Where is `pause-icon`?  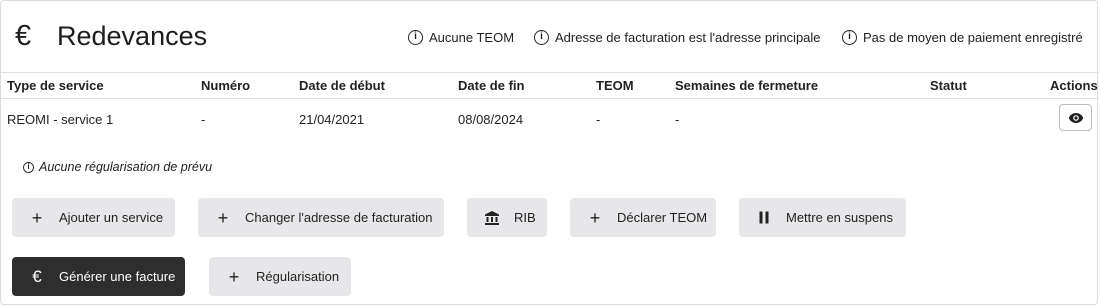
pause-icon is located at coordinates (764, 217).